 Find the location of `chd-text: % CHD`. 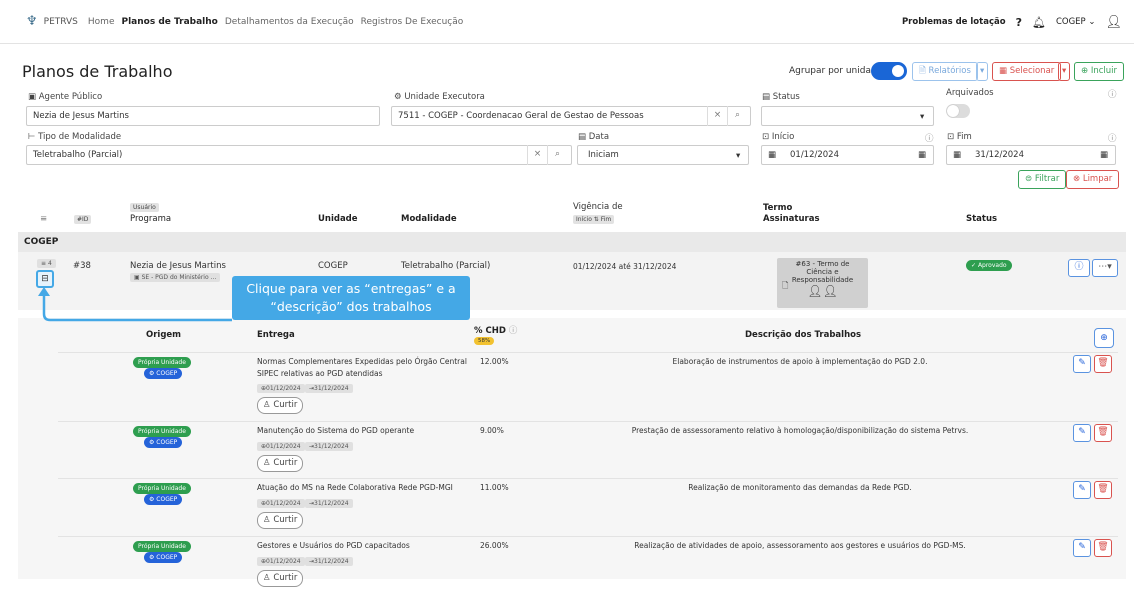

chd-text: % CHD is located at coordinates (490, 331).